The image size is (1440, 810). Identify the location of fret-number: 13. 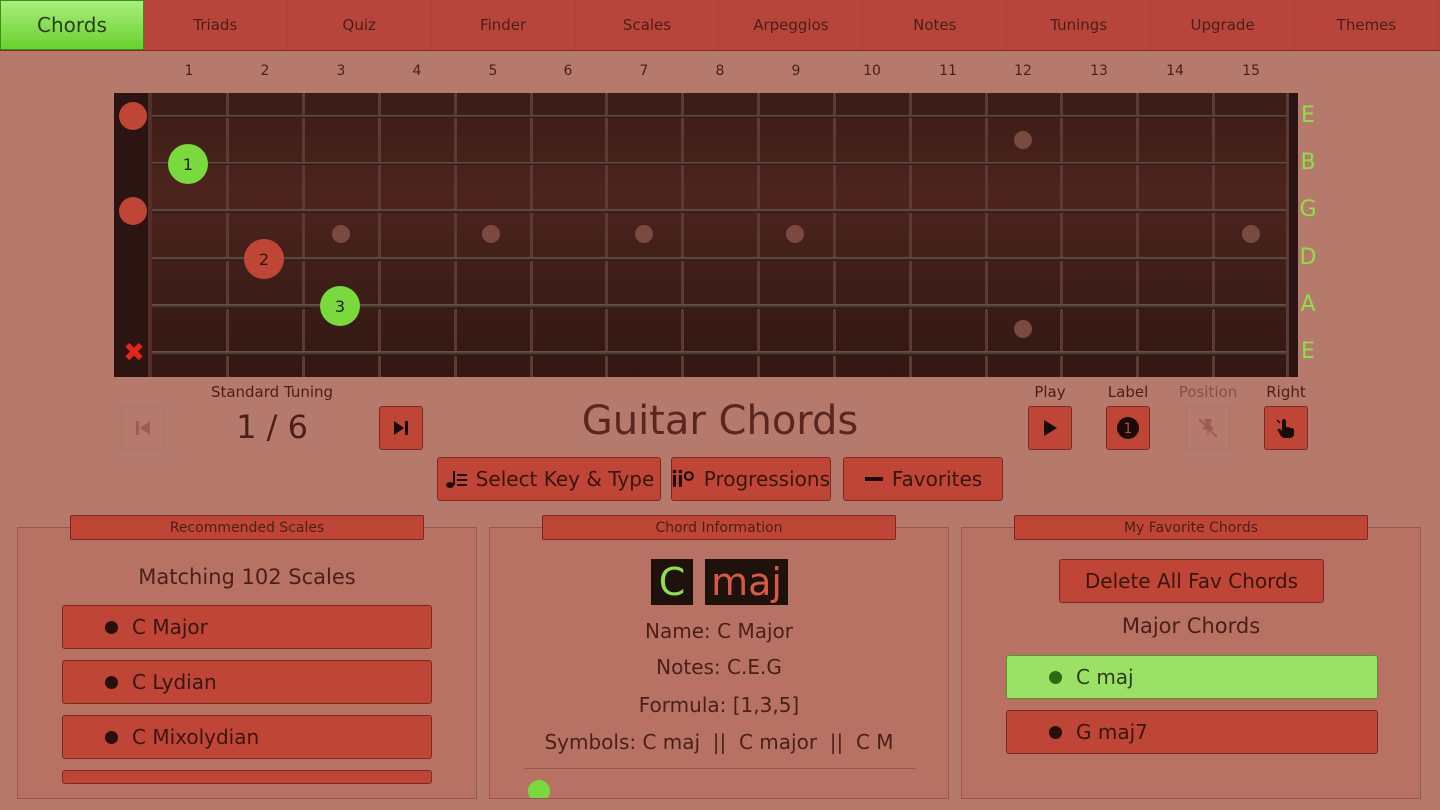
(1099, 71).